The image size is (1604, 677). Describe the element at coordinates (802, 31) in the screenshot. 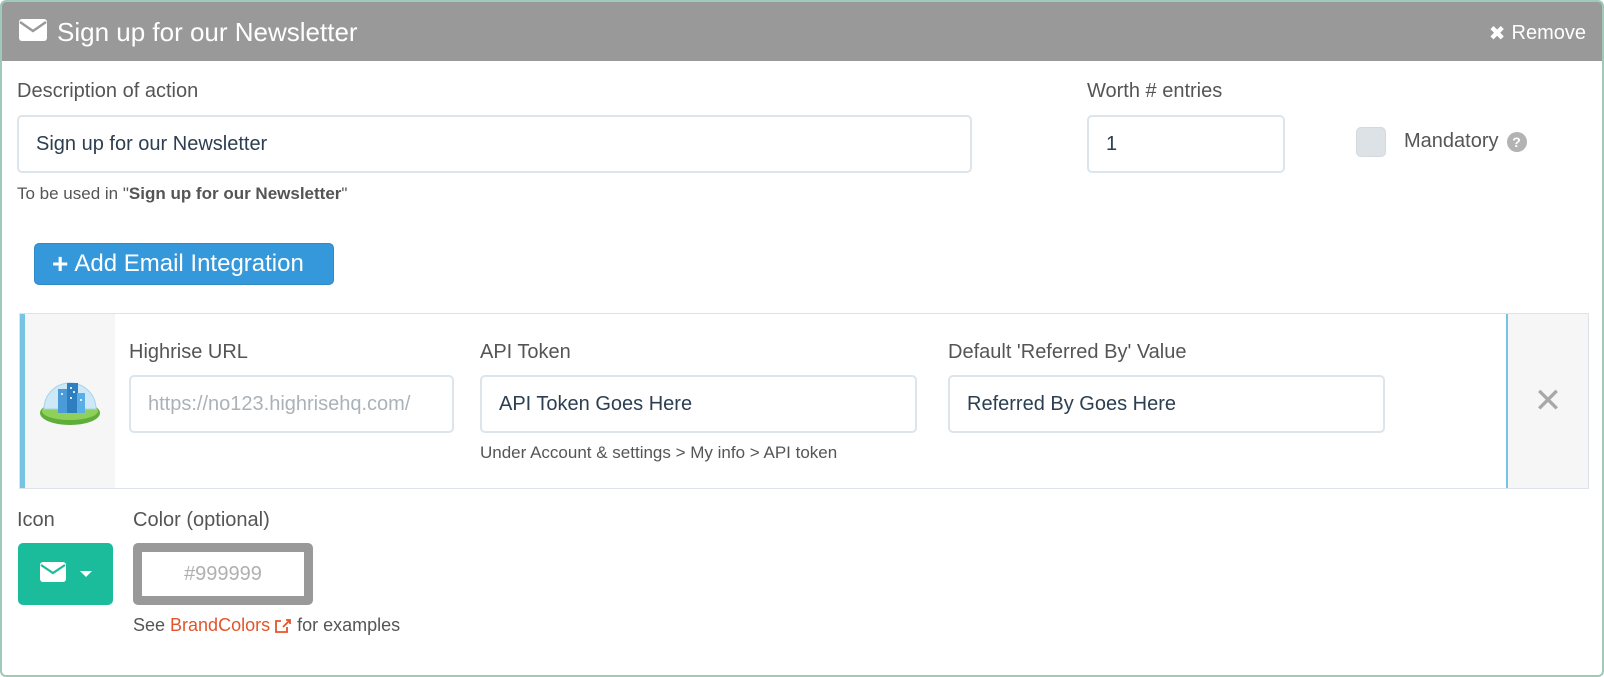

I see `panel-header: Sign up for our Newsletter ✖ Remove` at that location.